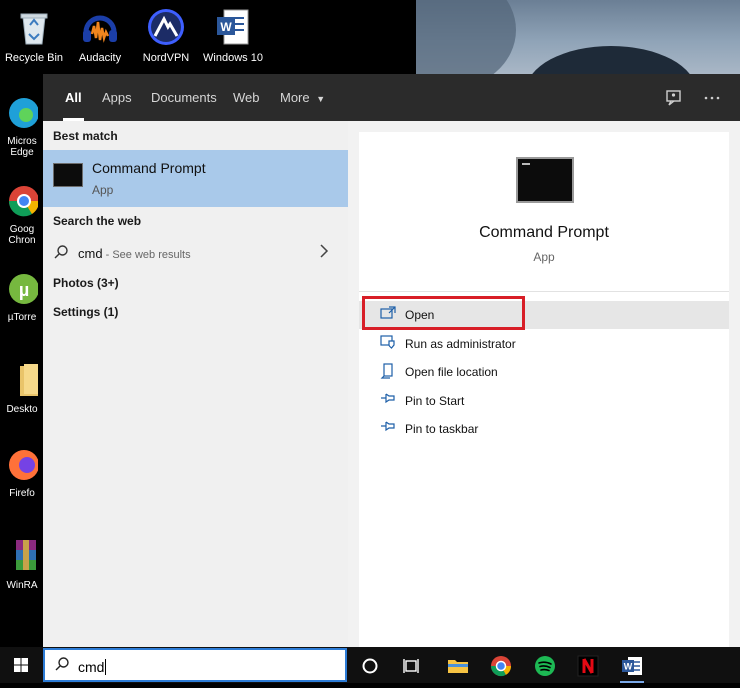  Describe the element at coordinates (246, 97) in the screenshot. I see `tab-web: Web` at that location.